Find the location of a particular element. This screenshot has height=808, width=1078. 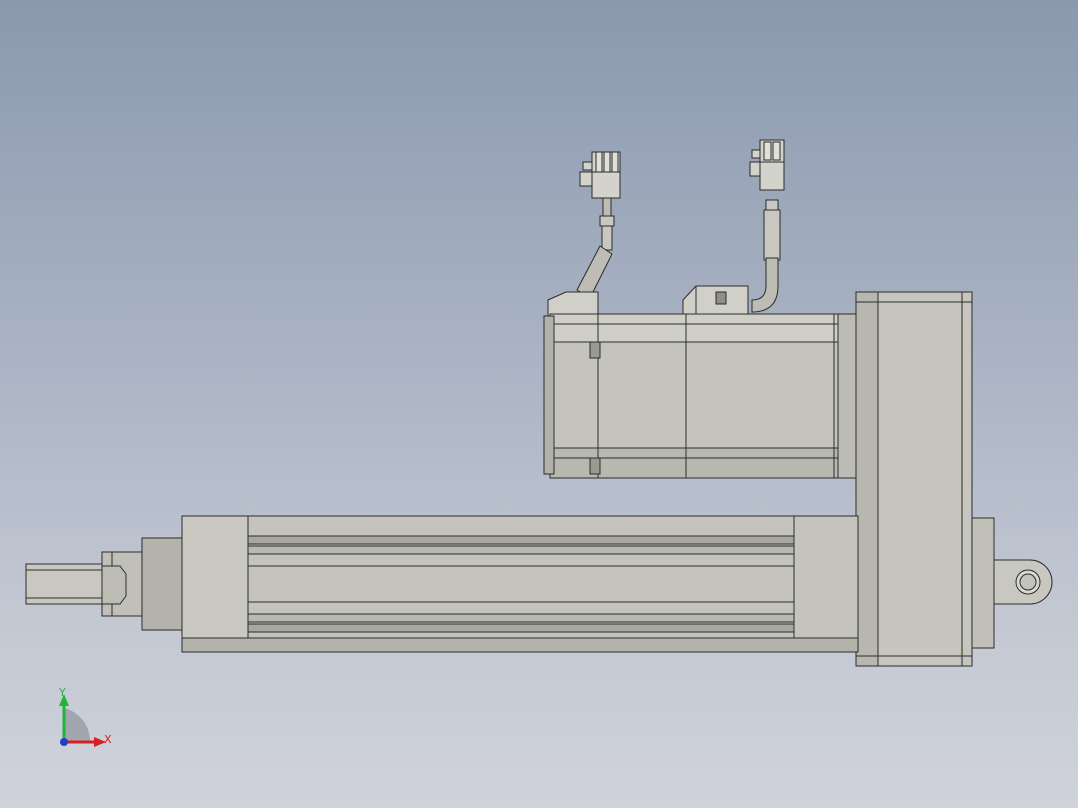

z-axis-dot is located at coordinates (64, 742).